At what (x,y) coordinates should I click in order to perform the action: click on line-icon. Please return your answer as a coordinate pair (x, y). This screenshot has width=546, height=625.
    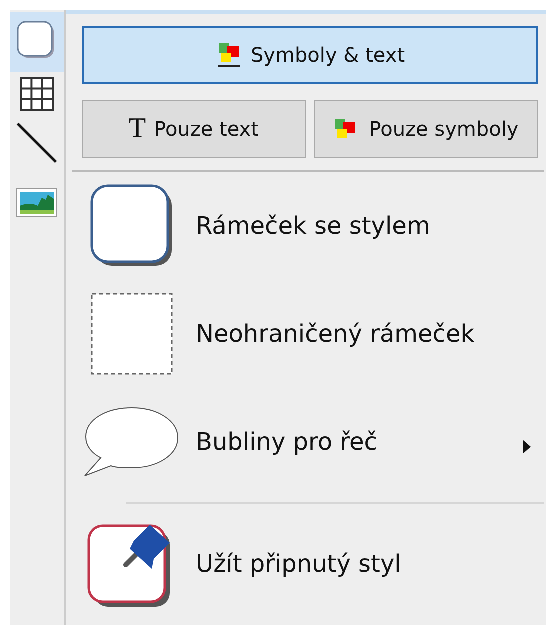
    Looking at the image, I should click on (37, 143).